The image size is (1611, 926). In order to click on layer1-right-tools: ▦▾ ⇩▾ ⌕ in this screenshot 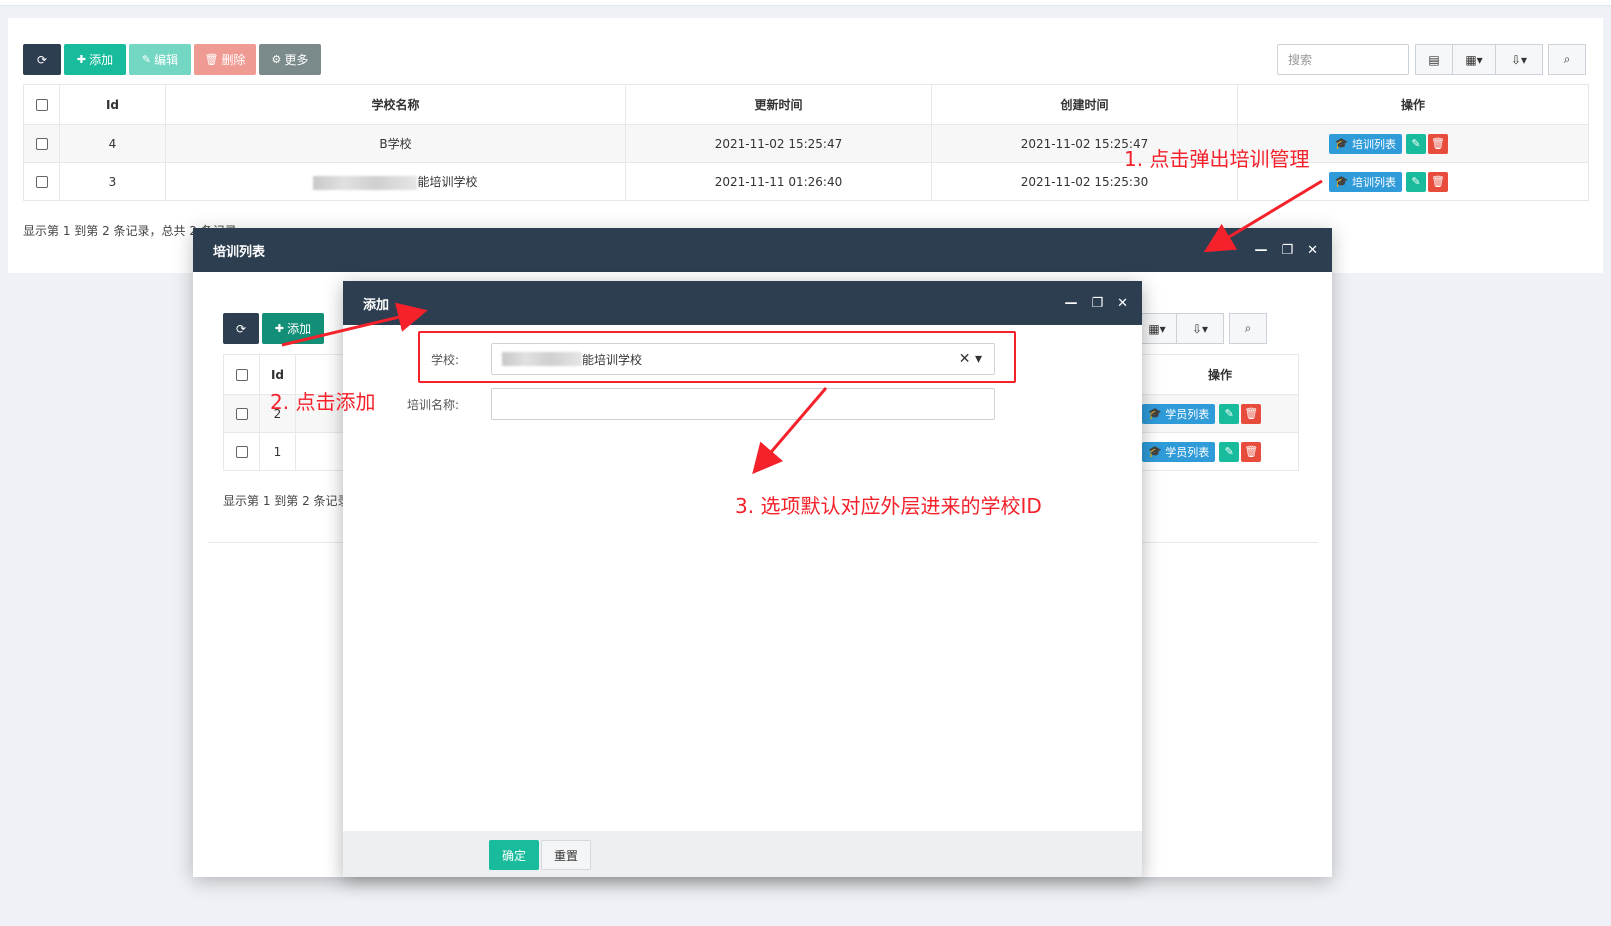, I will do `click(1202, 328)`.